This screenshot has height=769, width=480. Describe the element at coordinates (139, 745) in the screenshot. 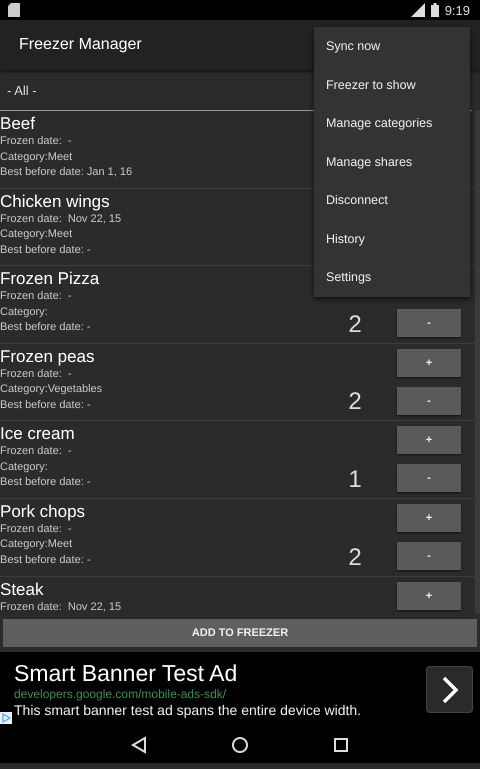

I see `back-icon` at that location.